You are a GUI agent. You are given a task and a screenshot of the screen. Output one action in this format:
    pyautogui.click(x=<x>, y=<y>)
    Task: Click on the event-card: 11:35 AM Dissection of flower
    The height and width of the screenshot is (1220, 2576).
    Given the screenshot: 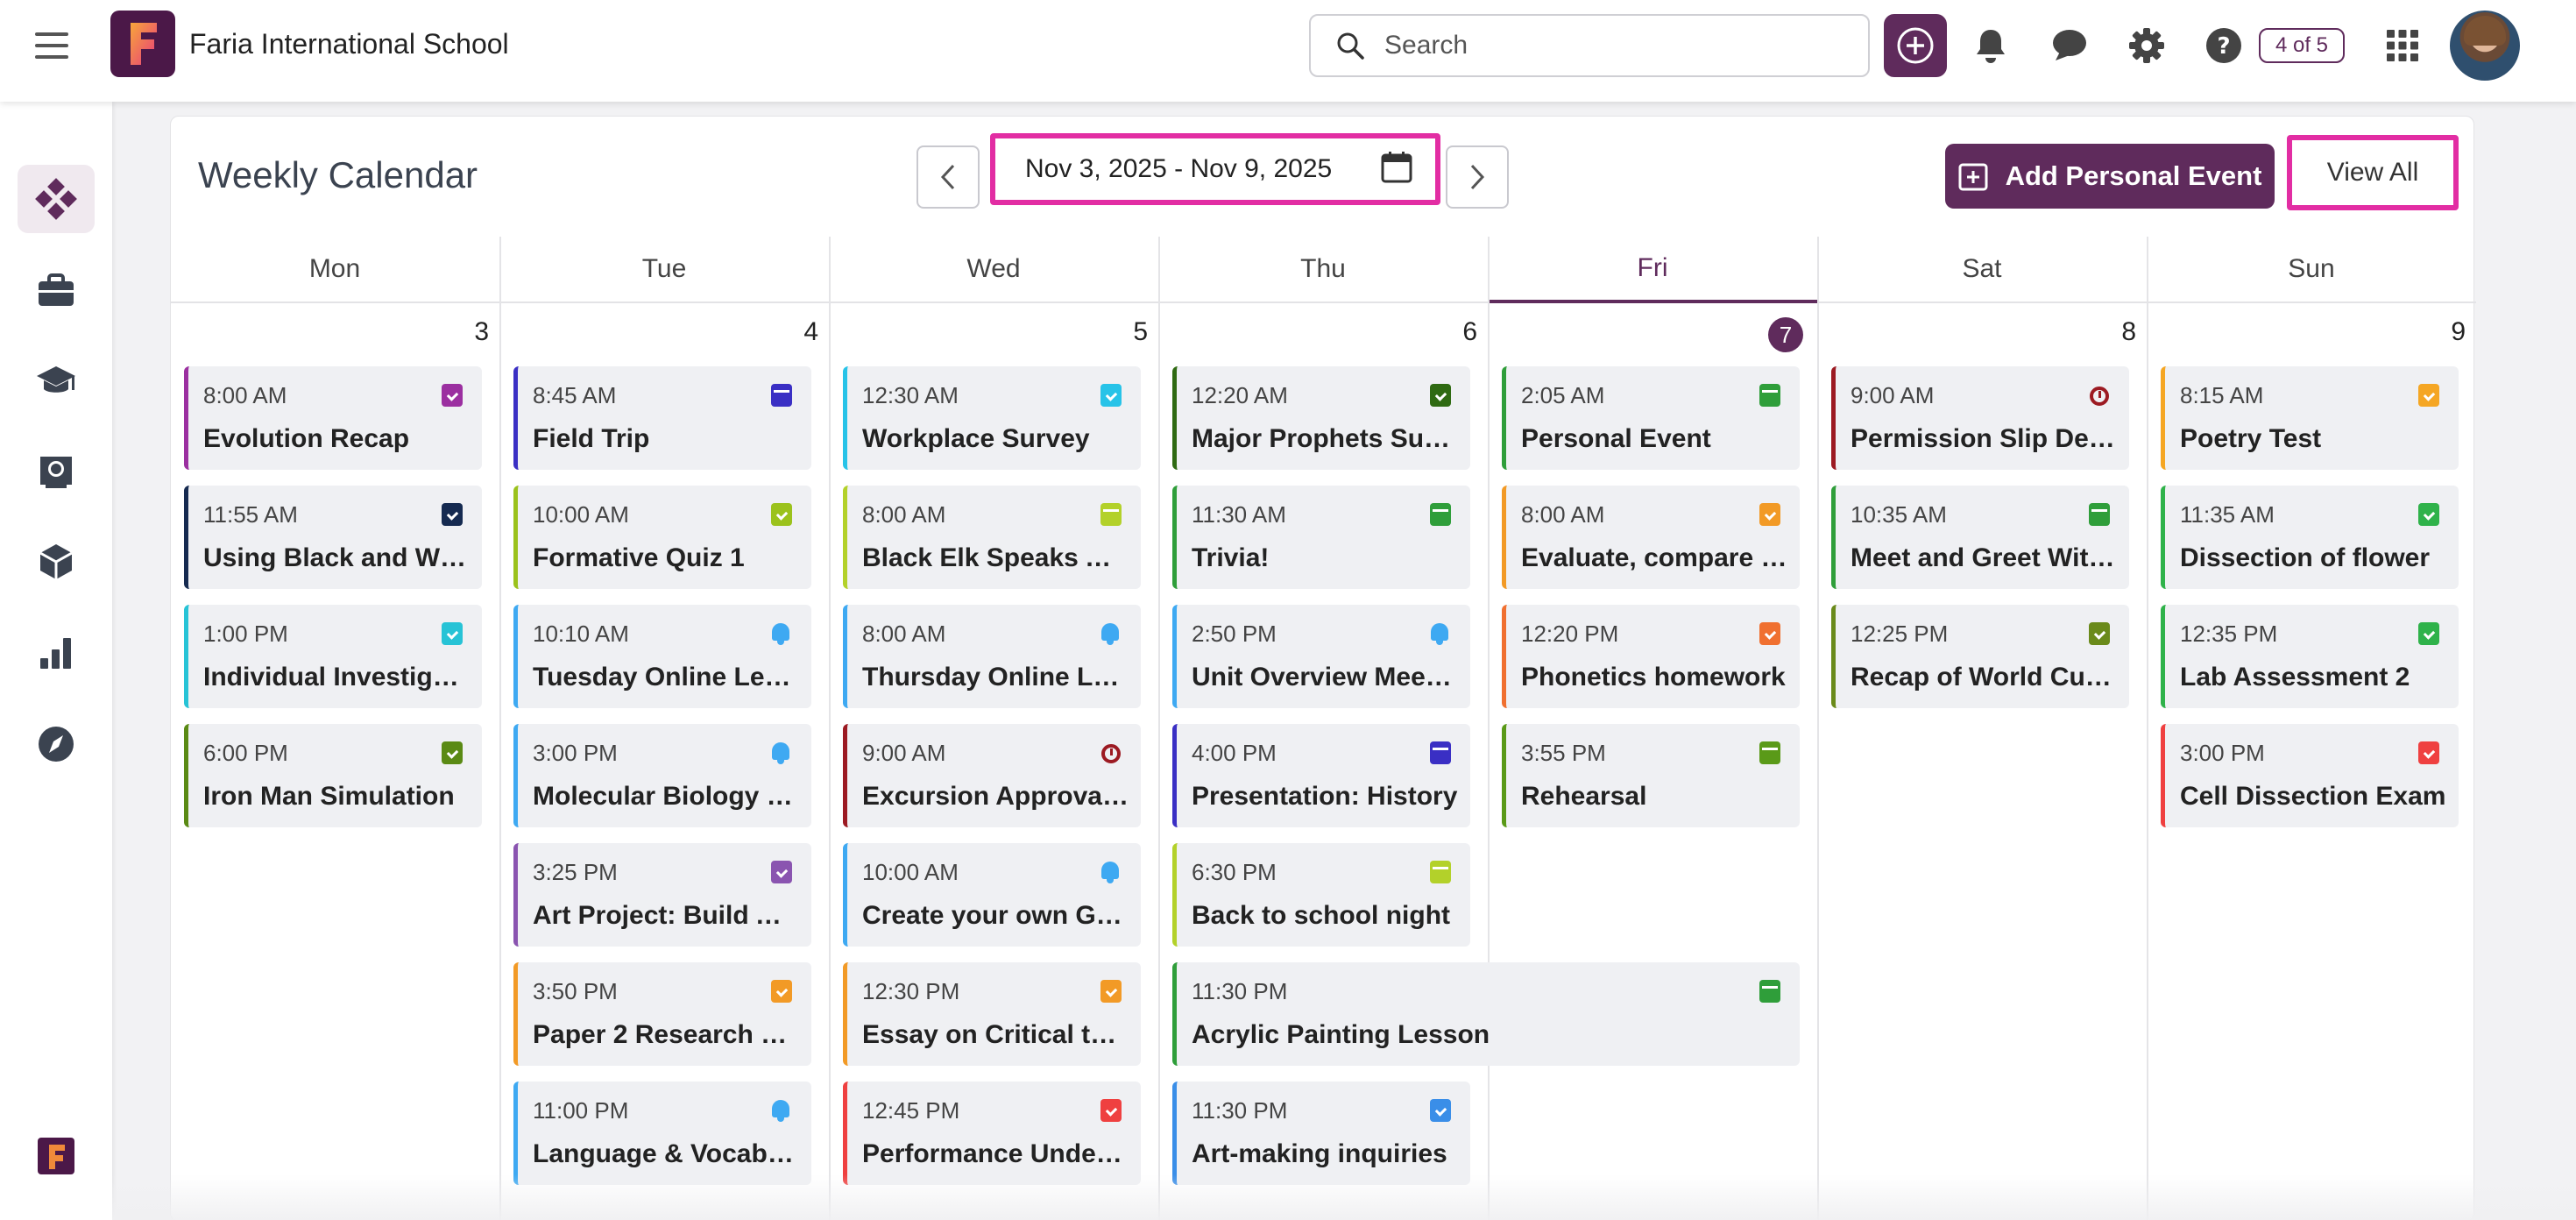 What is the action you would take?
    pyautogui.click(x=2310, y=537)
    